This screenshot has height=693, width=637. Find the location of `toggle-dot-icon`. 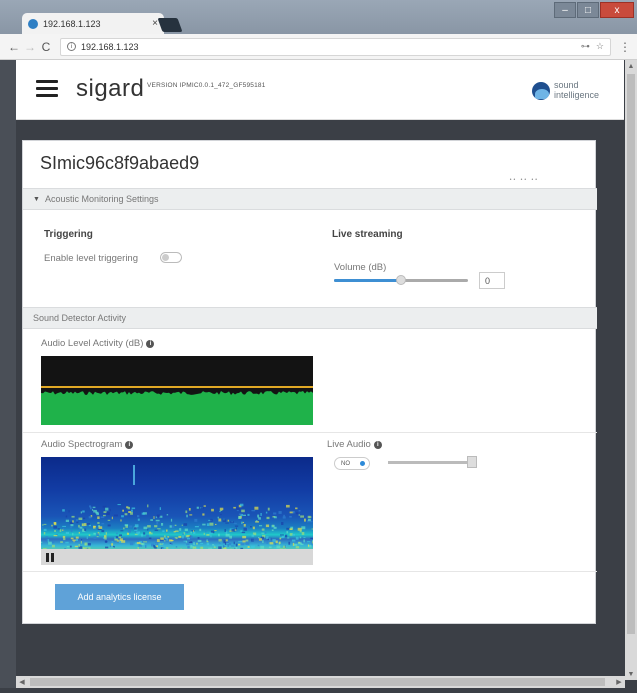

toggle-dot-icon is located at coordinates (362, 463).